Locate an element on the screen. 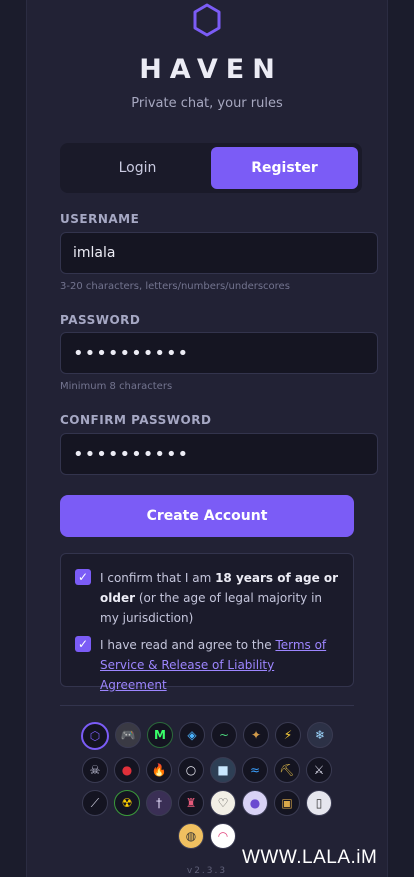 The width and height of the screenshot is (414, 877). wand-icon: ⟋ is located at coordinates (95, 803).